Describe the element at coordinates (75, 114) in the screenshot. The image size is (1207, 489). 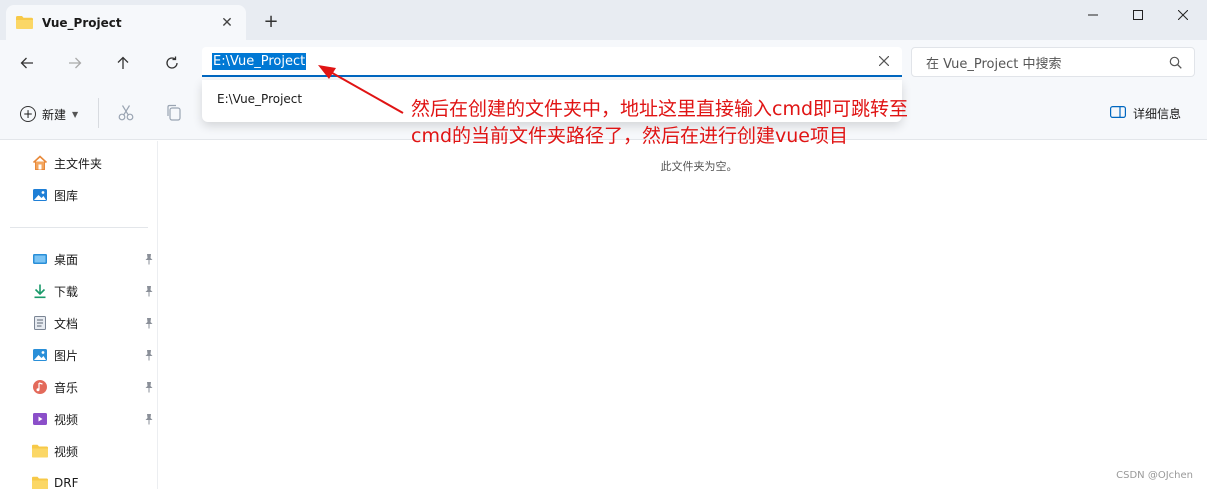
I see `chevron-down-icon: ▼` at that location.